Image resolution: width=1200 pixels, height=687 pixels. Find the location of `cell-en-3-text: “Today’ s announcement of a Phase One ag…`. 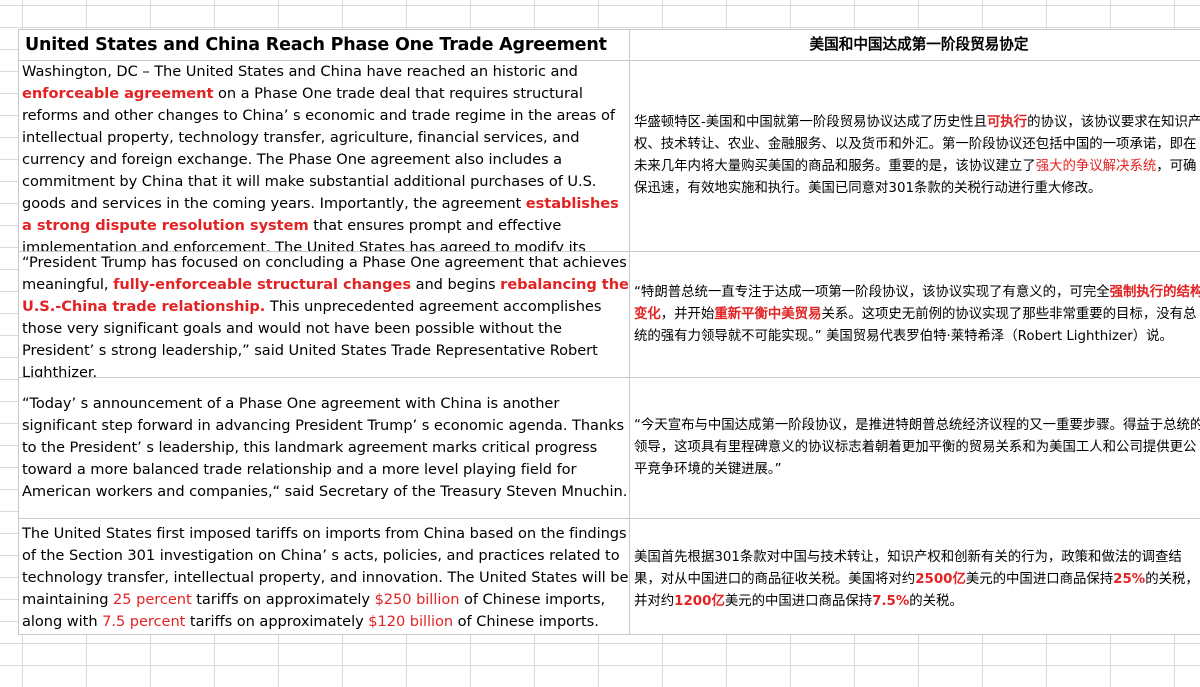

cell-en-3-text: “Today’ s announcement of a Phase One ag… is located at coordinates (325, 448).